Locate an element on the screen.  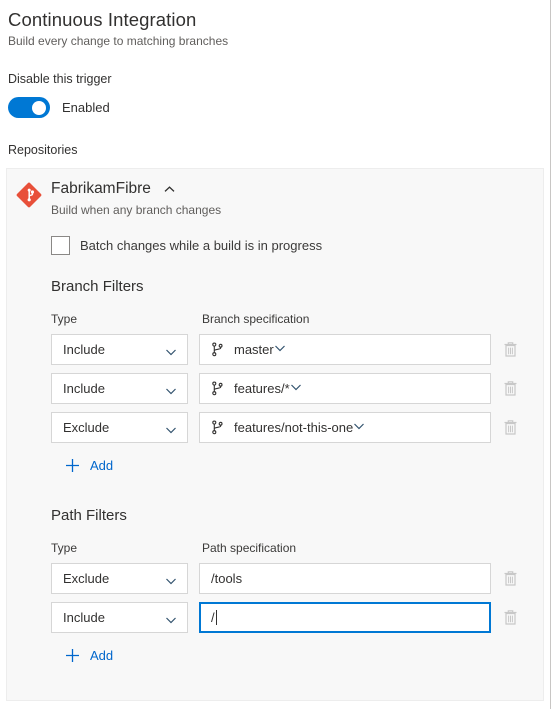
git-repository-icon is located at coordinates (29, 195).